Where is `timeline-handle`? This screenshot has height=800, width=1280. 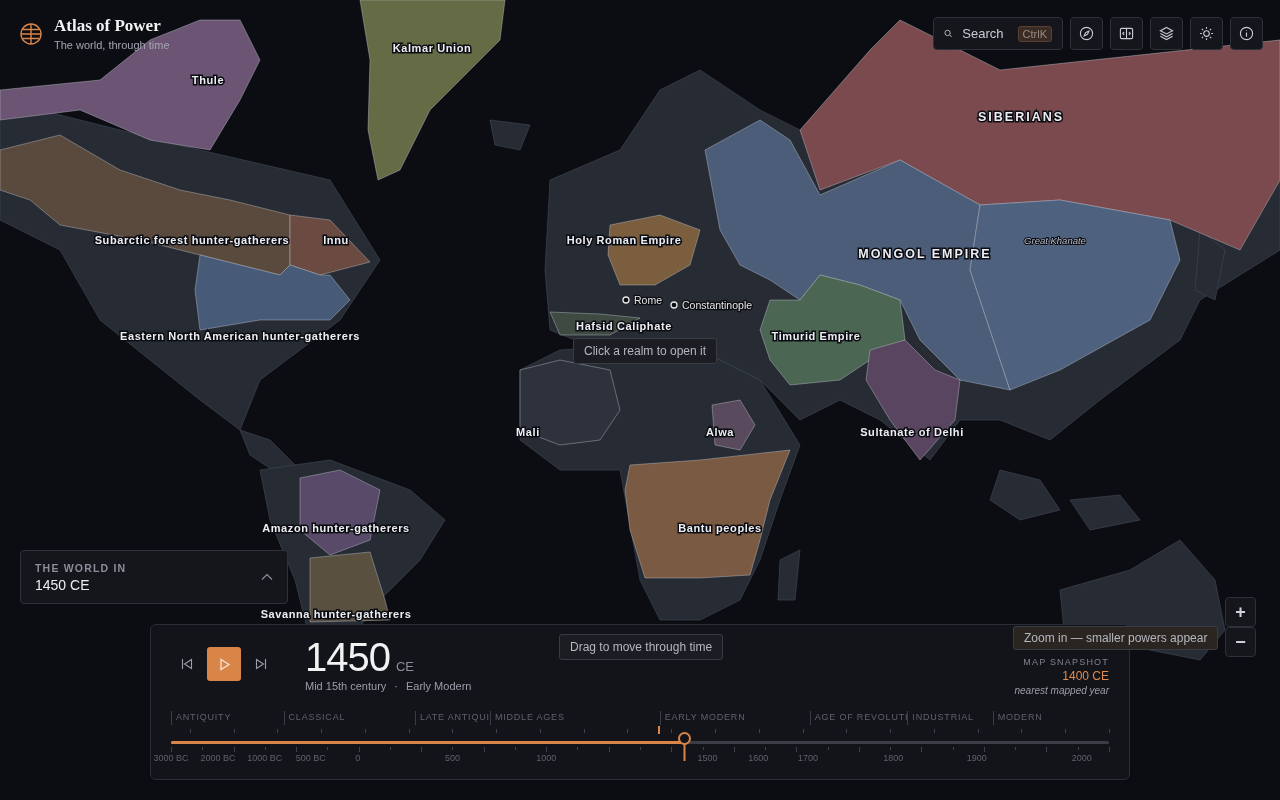
timeline-handle is located at coordinates (684, 746).